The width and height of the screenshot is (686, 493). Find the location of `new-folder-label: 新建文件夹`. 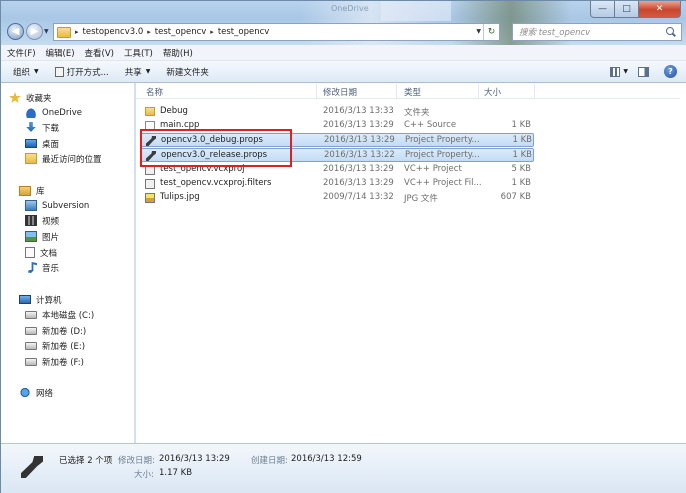

new-folder-label: 新建文件夹 is located at coordinates (187, 72).